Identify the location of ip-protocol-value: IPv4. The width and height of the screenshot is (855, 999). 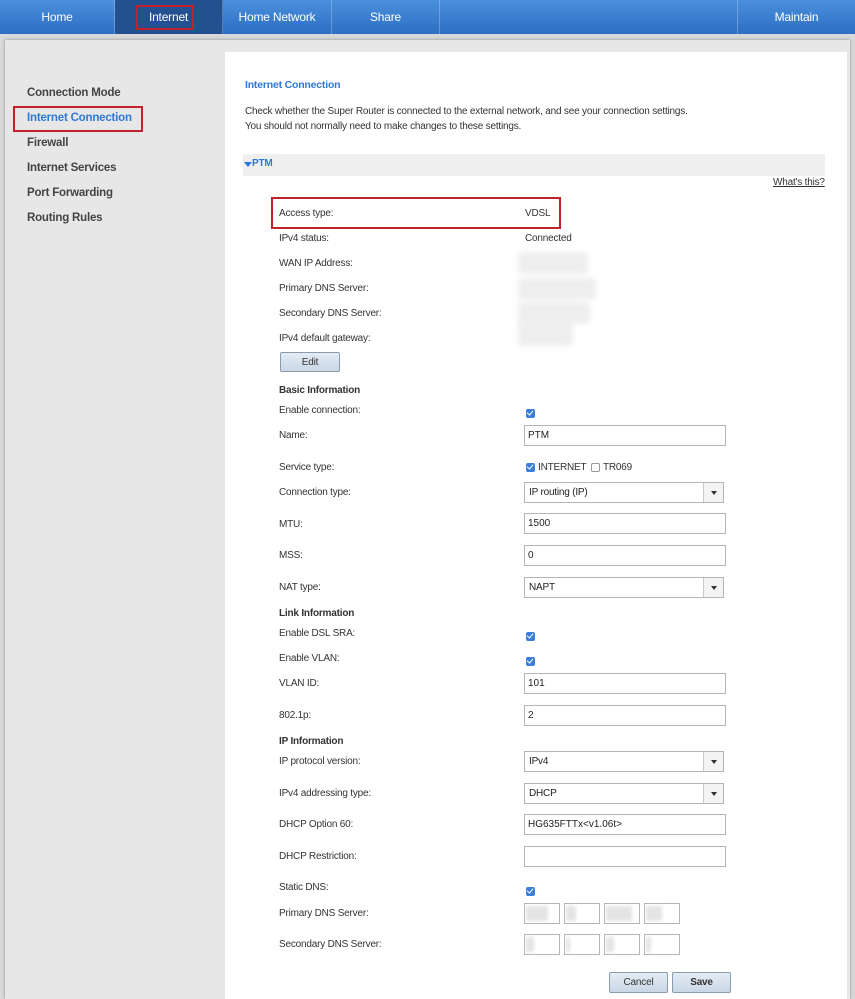
(539, 761).